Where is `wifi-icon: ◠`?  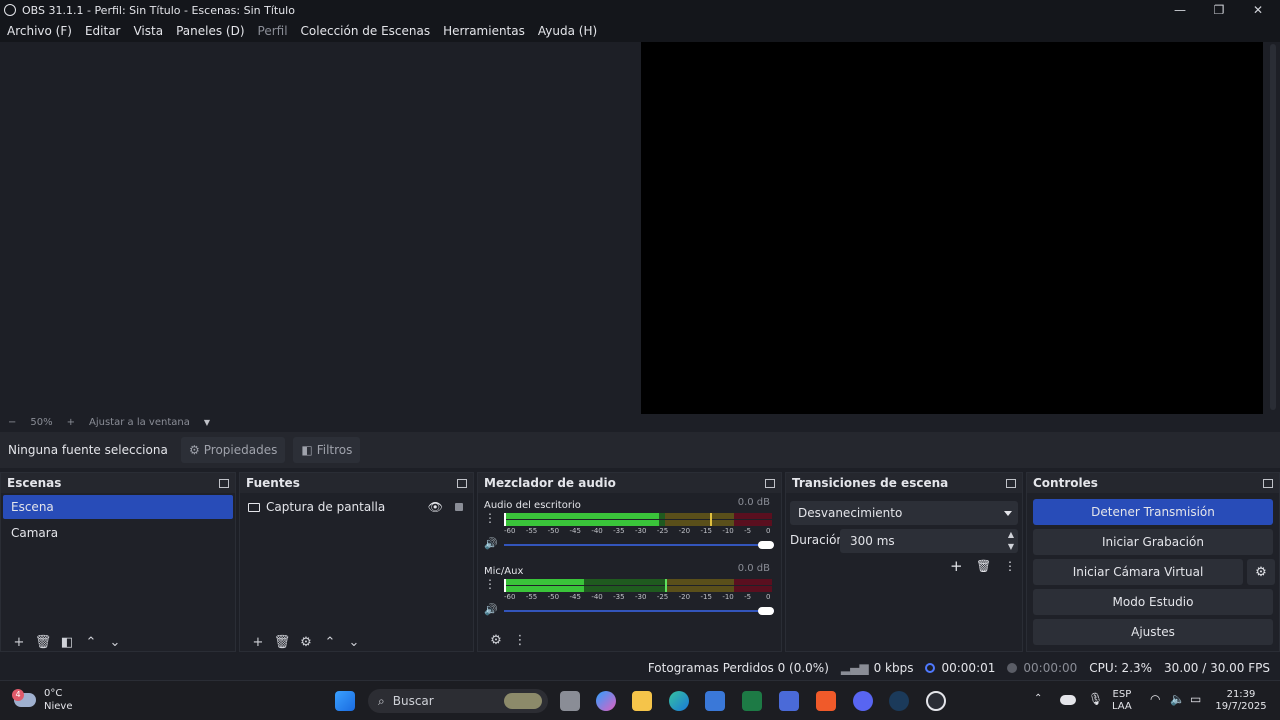
wifi-icon: ◠ is located at coordinates (1155, 699).